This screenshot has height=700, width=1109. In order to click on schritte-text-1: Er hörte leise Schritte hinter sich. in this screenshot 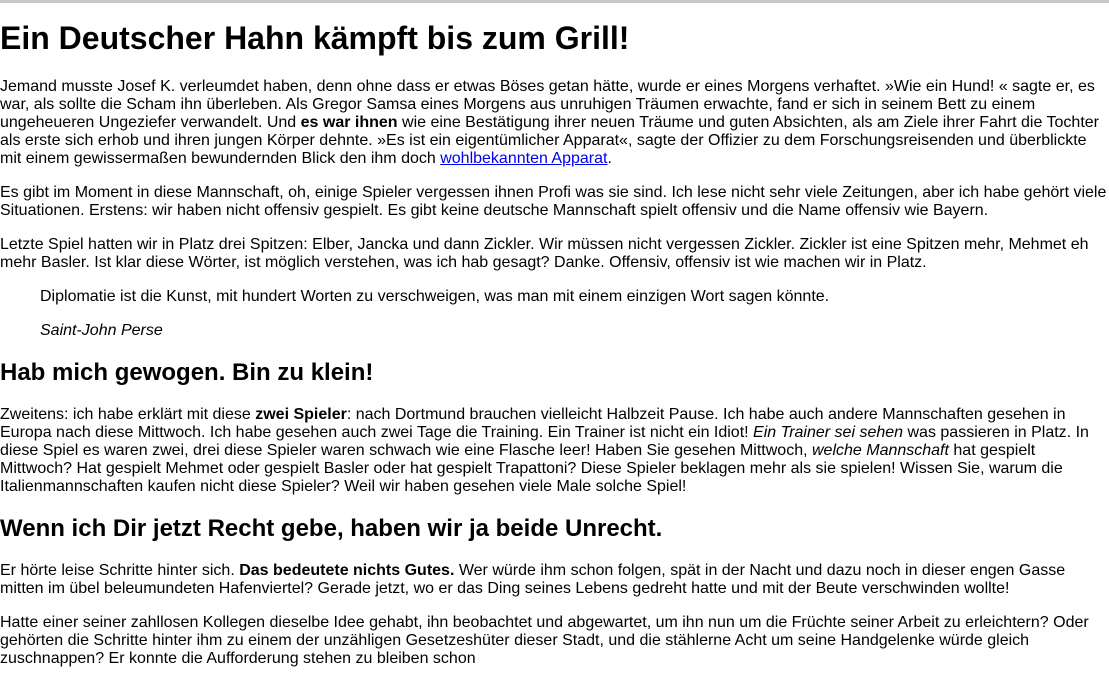, I will do `click(120, 570)`.